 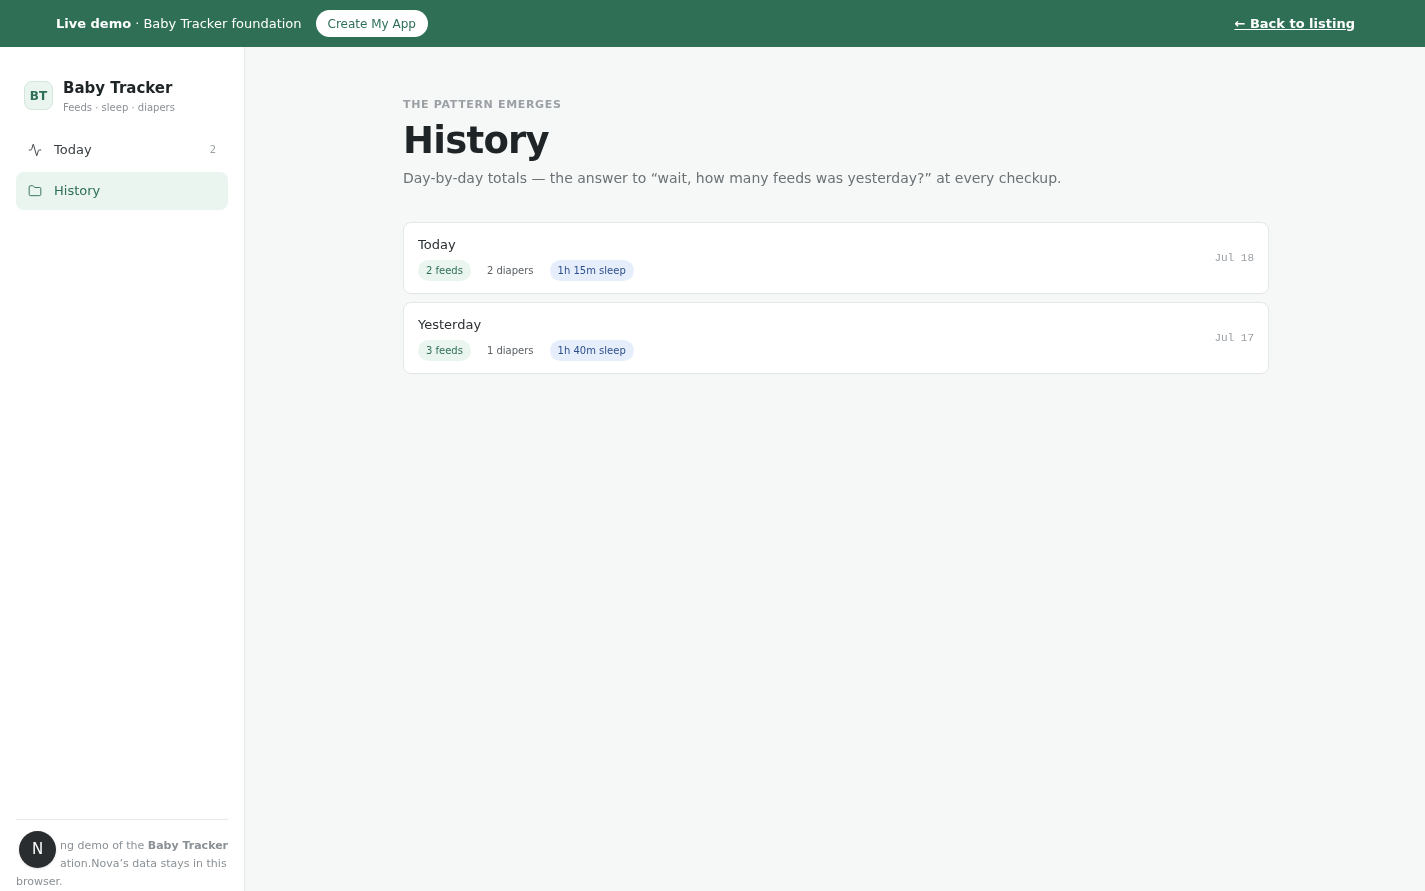 I want to click on day-date: Jul 18, so click(x=1234, y=258).